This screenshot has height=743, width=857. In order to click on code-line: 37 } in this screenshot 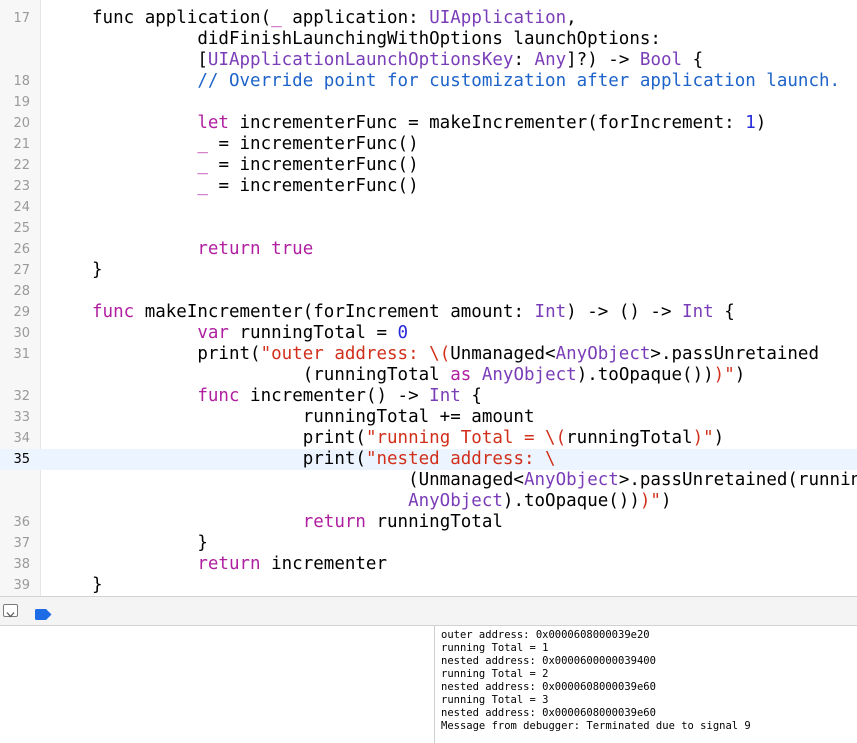, I will do `click(428, 543)`.